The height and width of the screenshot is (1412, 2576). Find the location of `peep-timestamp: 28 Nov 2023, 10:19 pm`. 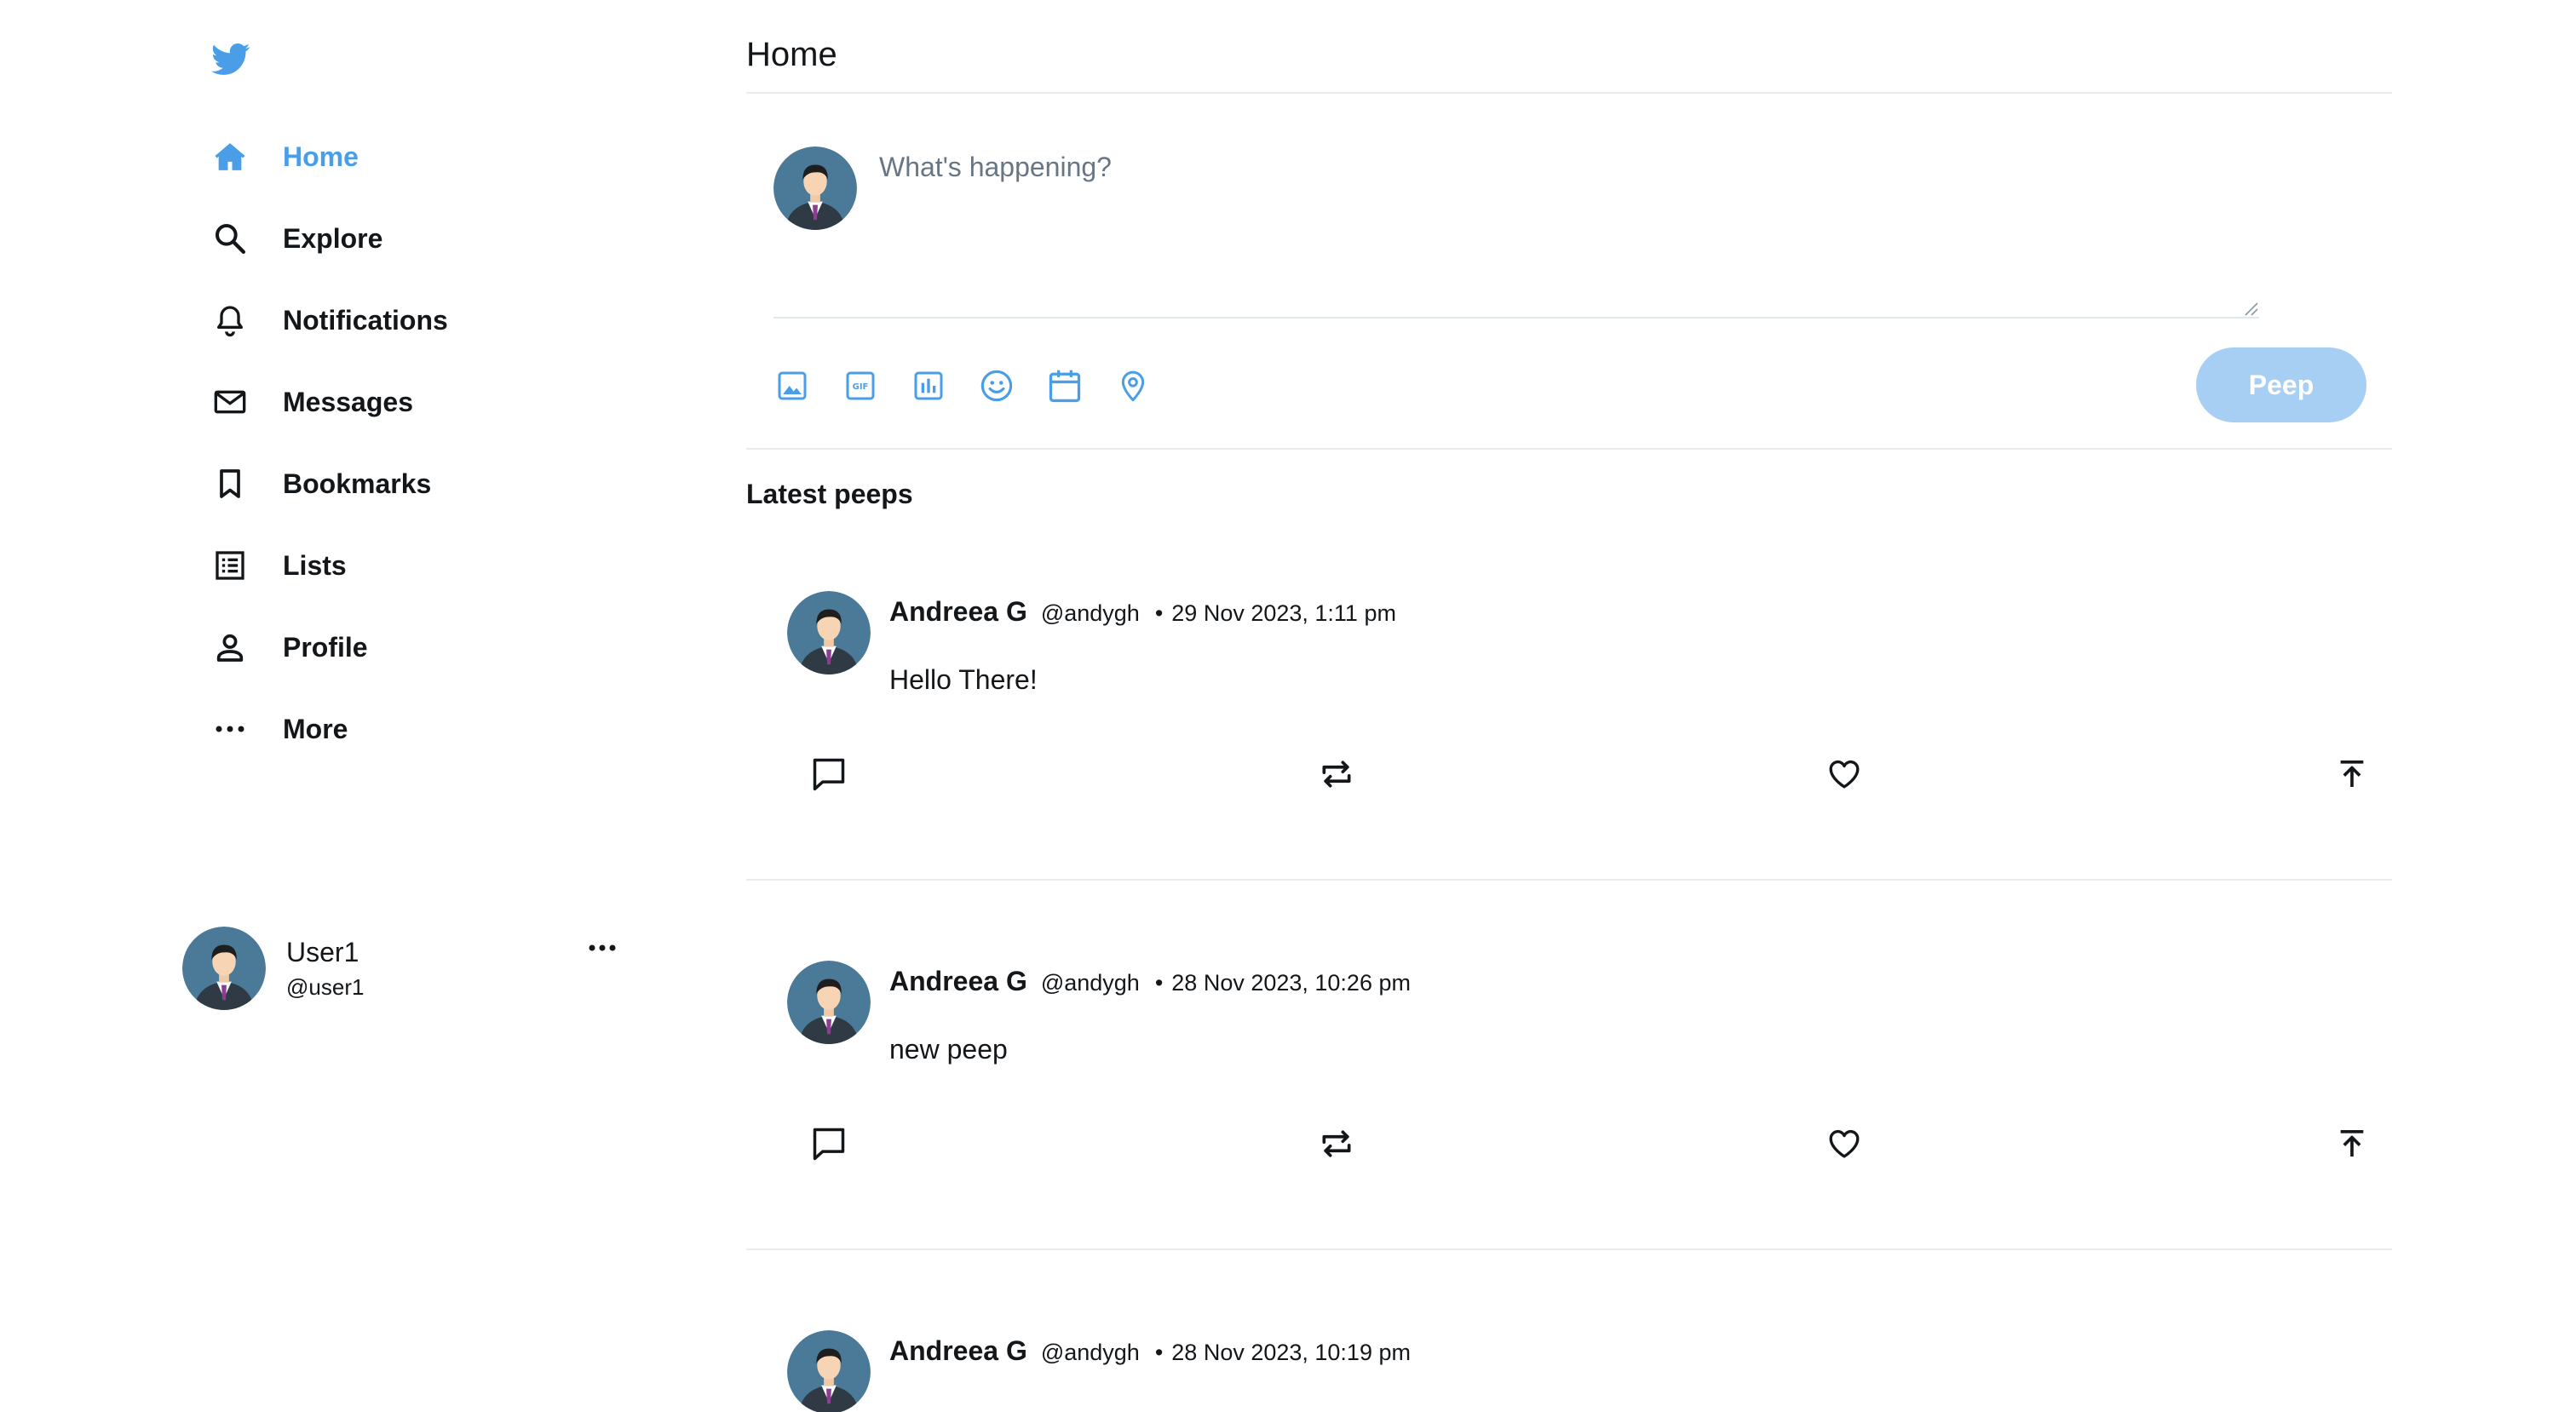

peep-timestamp: 28 Nov 2023, 10:19 pm is located at coordinates (1291, 1352).